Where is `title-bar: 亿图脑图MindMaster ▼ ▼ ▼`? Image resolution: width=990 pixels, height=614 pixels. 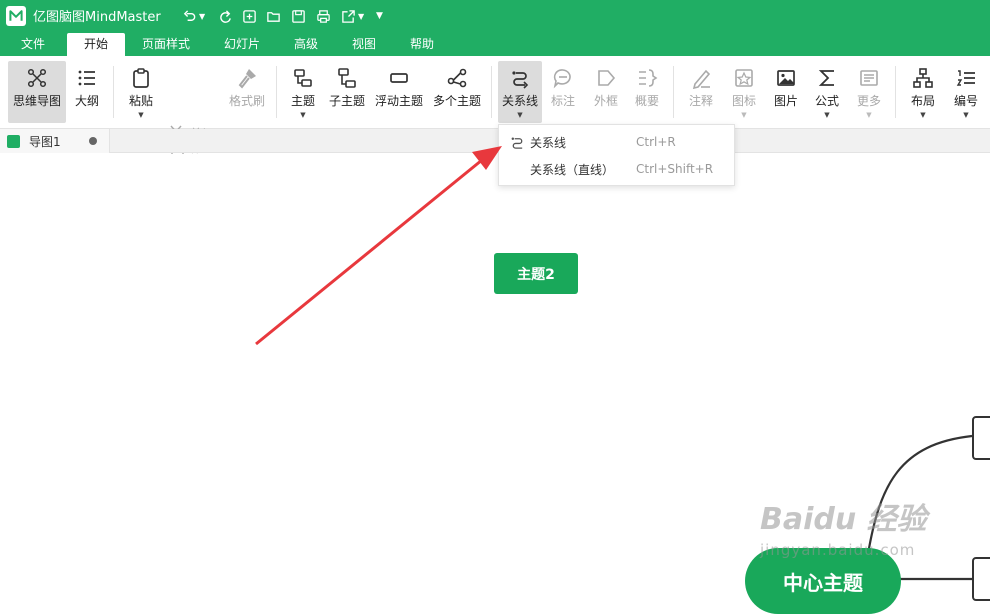
title-bar: 亿图脑图MindMaster ▼ ▼ ▼ is located at coordinates (495, 15).